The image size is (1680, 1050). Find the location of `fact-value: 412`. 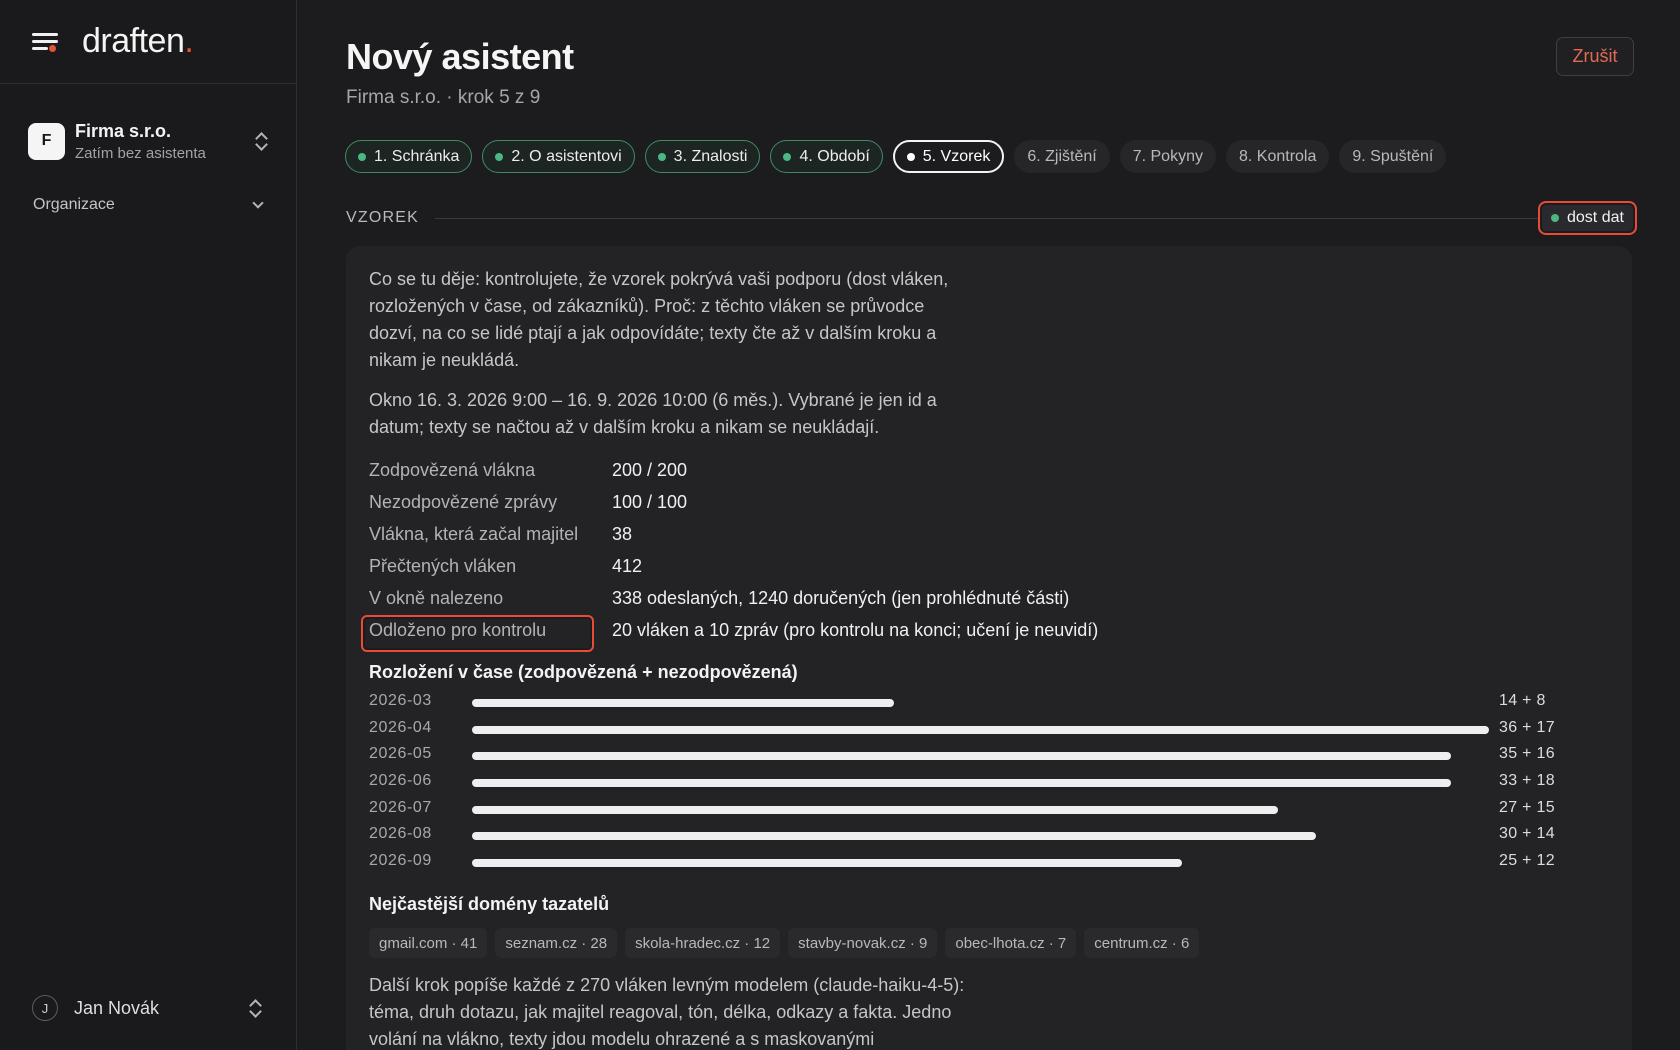

fact-value: 412 is located at coordinates (627, 565).